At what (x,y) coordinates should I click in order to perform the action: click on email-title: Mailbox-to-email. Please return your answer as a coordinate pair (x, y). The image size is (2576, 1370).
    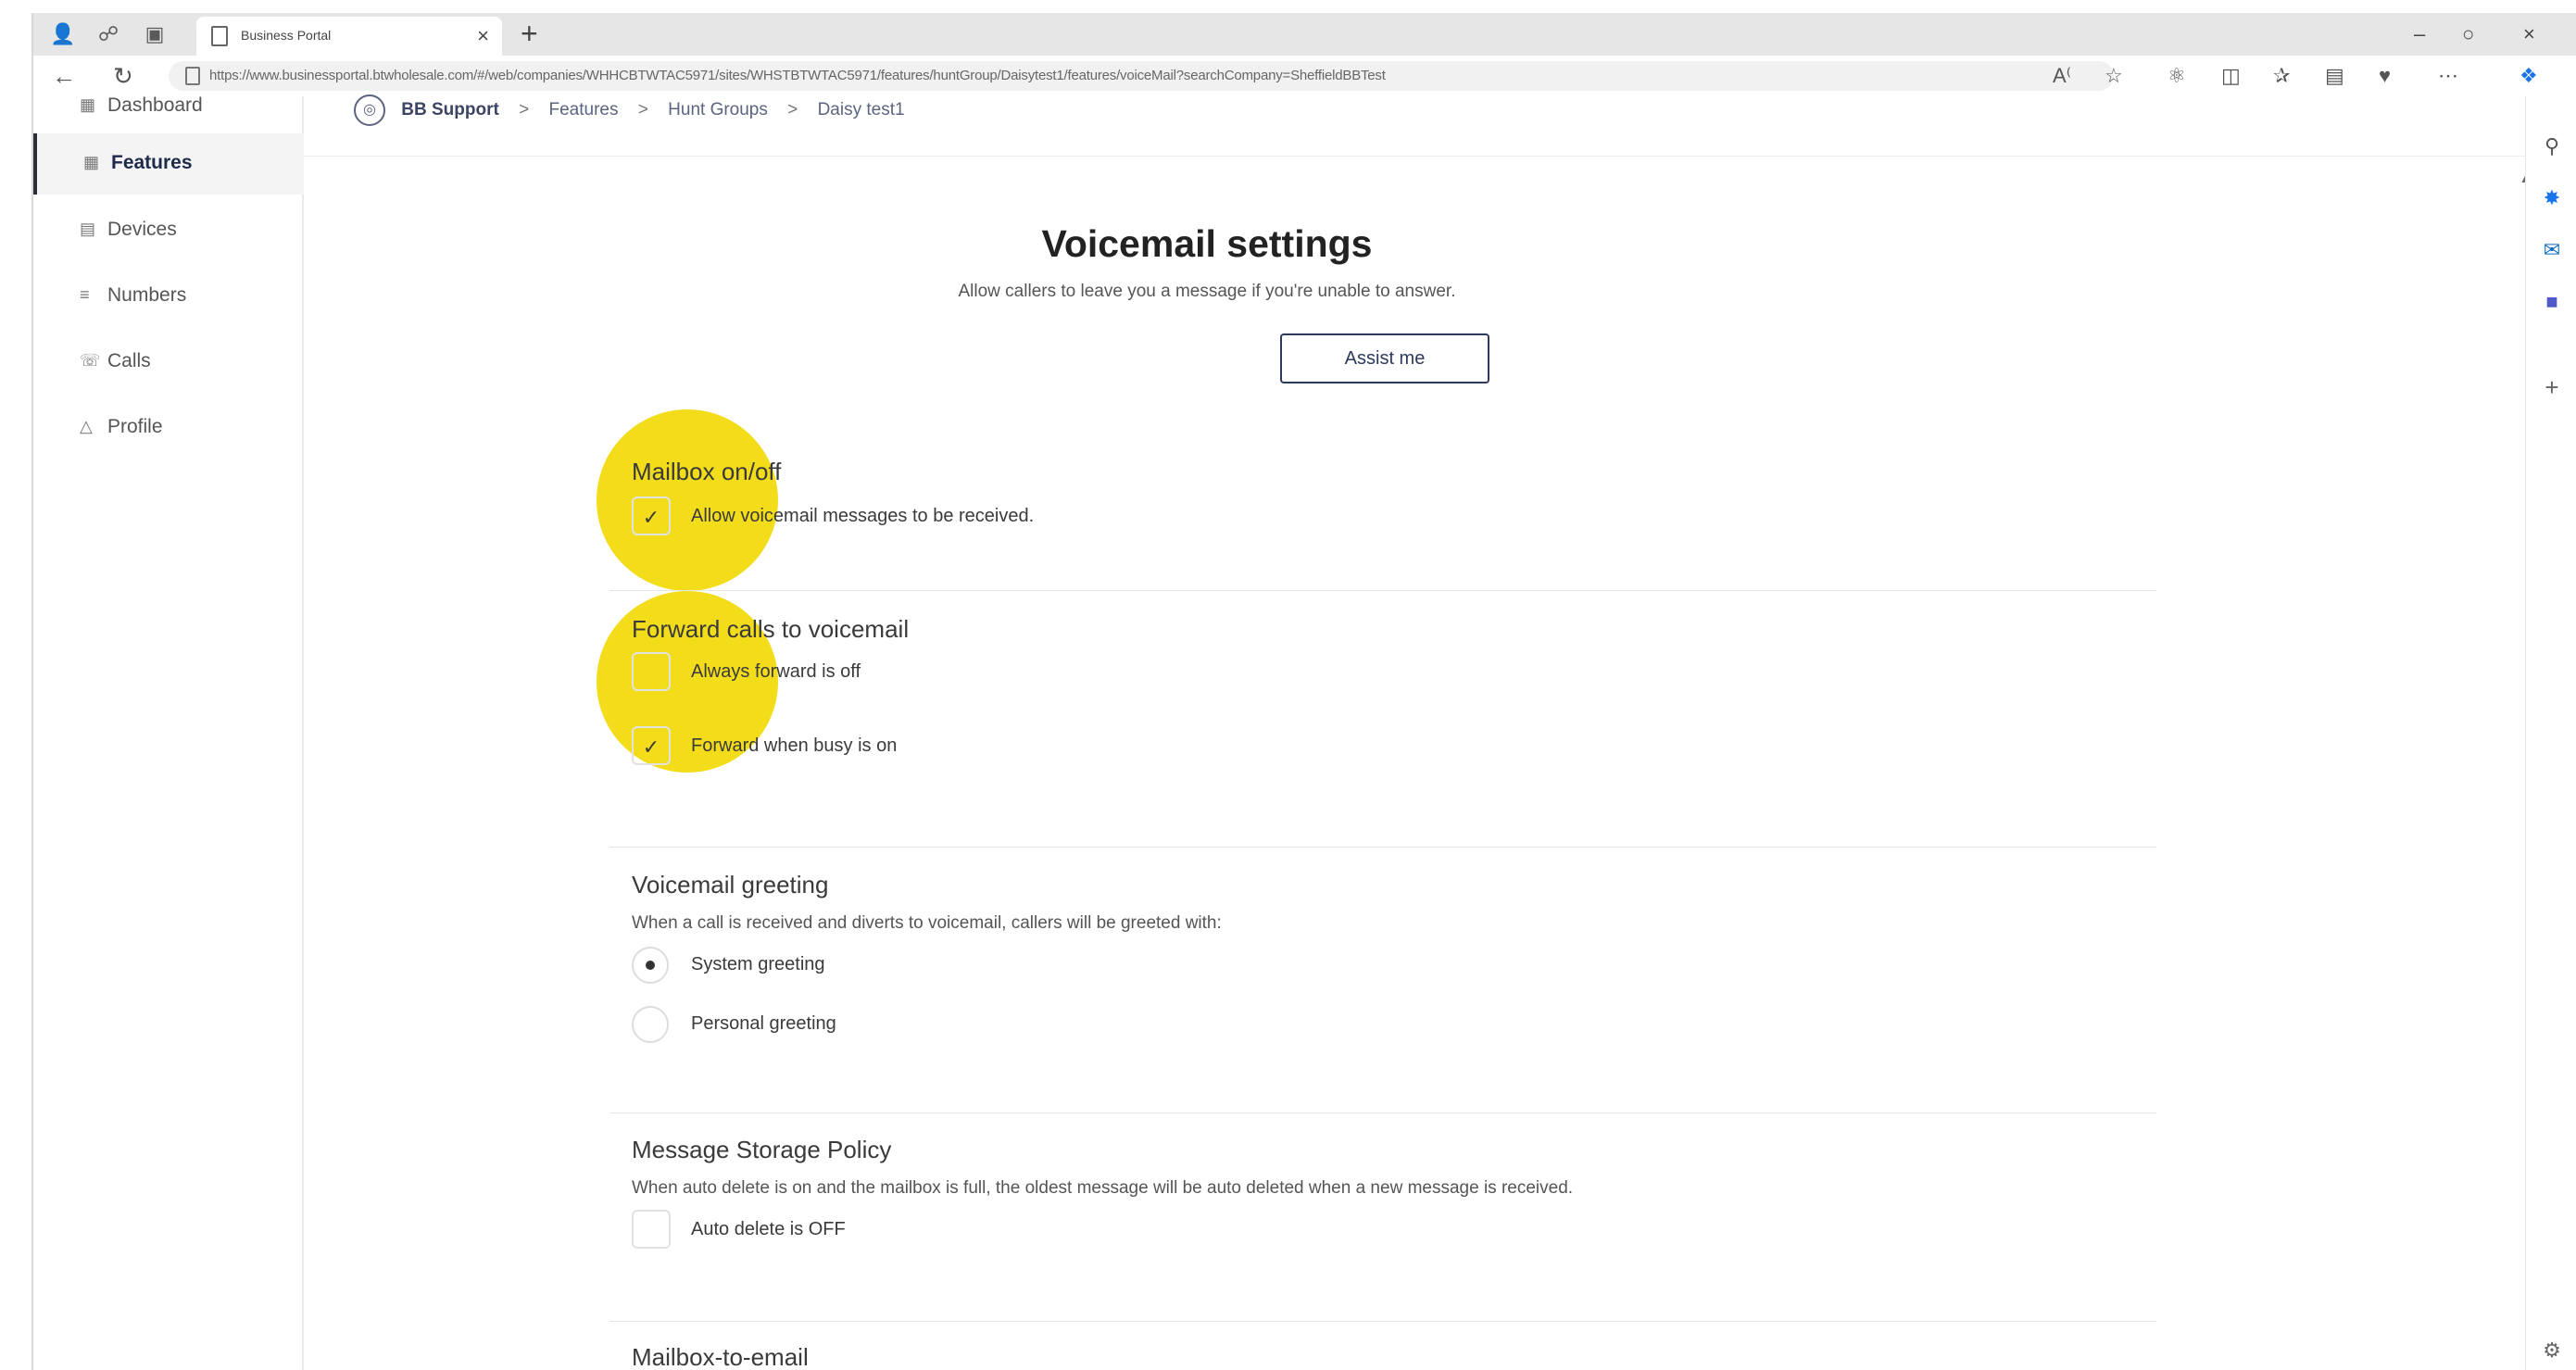
    Looking at the image, I should click on (720, 1356).